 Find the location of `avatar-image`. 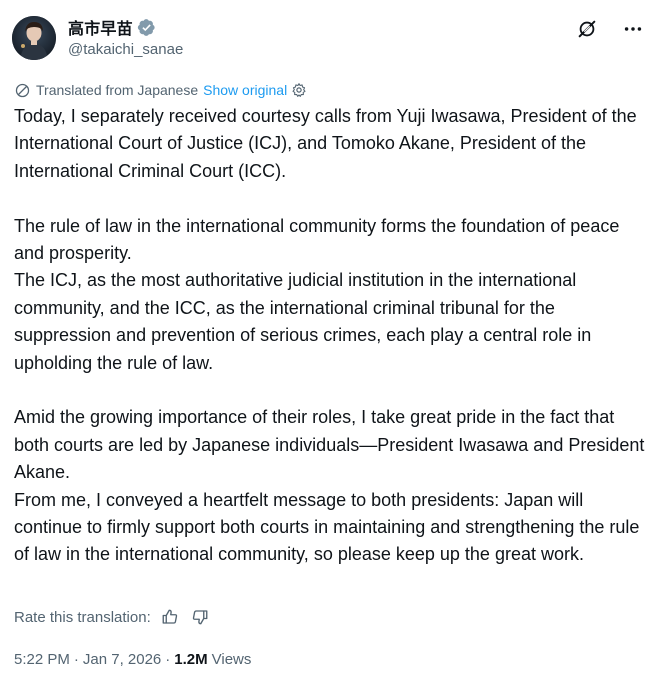

avatar-image is located at coordinates (34, 38).